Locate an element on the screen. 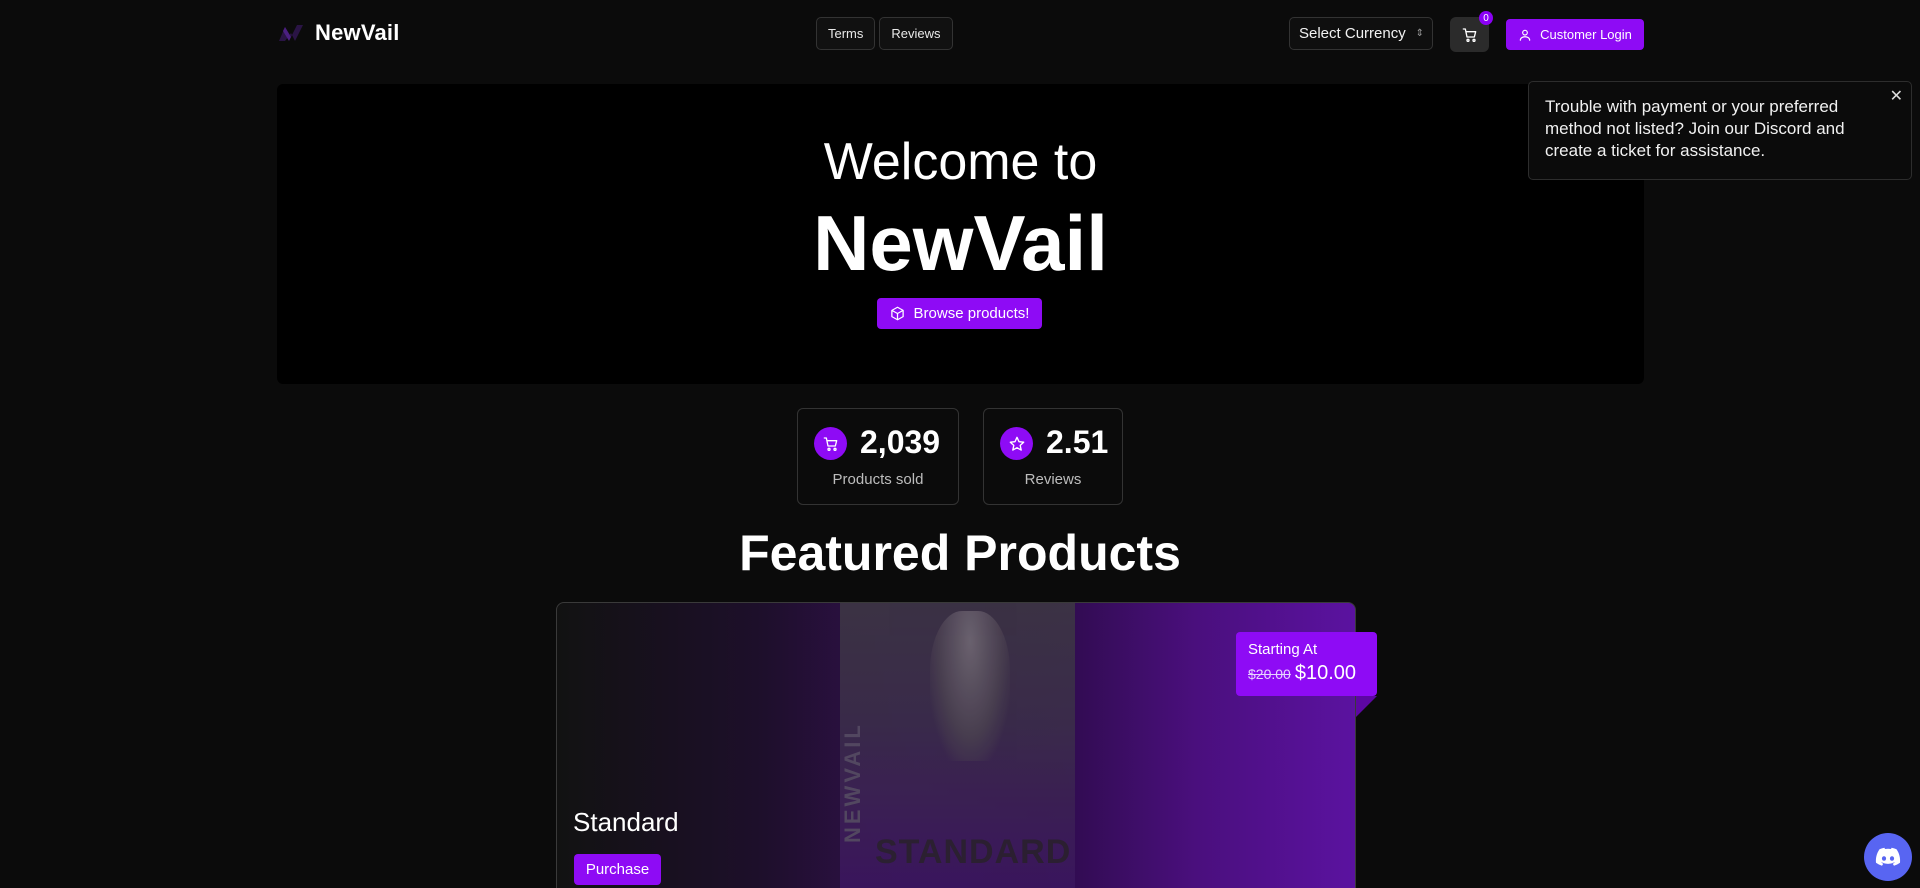 The image size is (1920, 888). browse-products-label: Browse products! is located at coordinates (971, 313).